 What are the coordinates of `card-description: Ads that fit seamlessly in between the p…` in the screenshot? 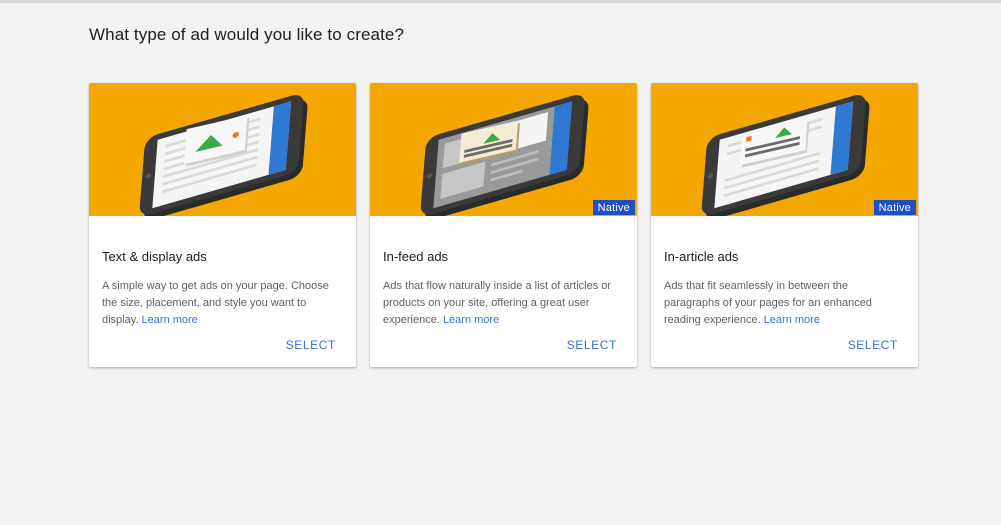 It's located at (768, 303).